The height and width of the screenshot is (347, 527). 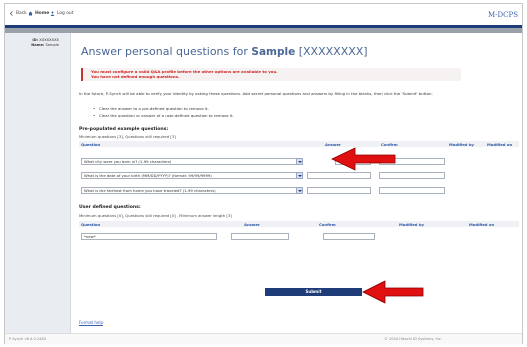 What do you see at coordinates (413, 339) in the screenshot?
I see `copyright-text: © 2004 Hitachi ID Systems, Inc.` at bounding box center [413, 339].